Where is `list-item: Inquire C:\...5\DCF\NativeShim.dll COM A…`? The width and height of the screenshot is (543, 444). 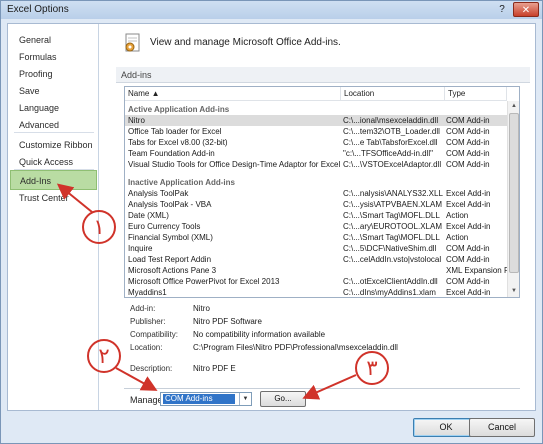 list-item: Inquire C:\...5\DCF\NativeShim.dll COM A… is located at coordinates (318, 248).